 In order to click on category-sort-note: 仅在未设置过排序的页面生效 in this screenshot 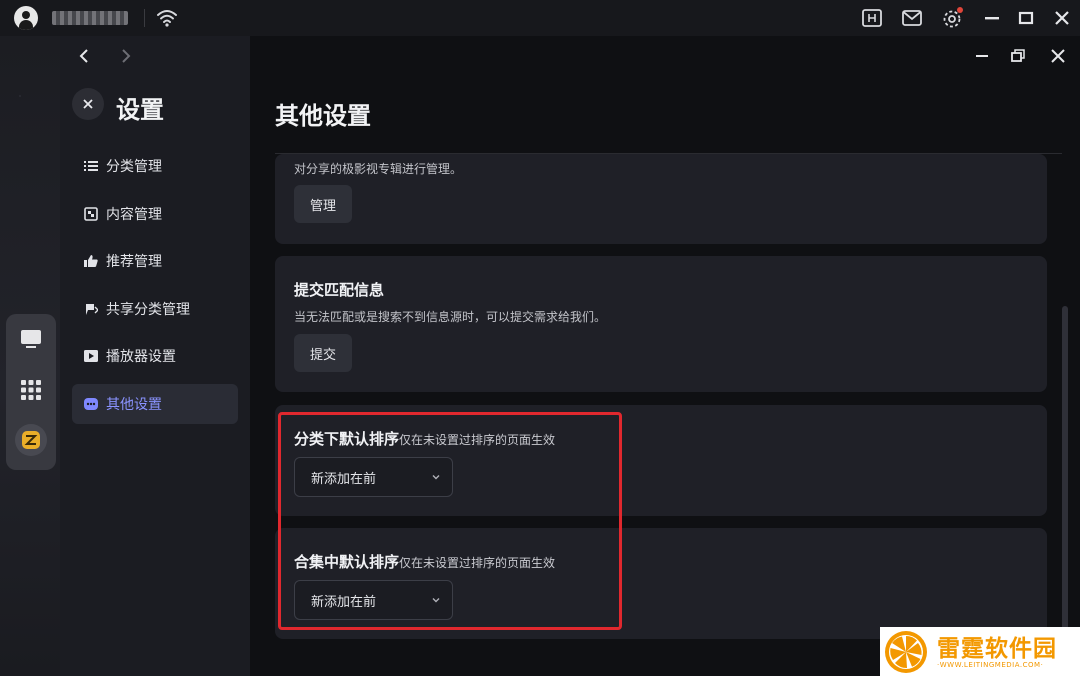, I will do `click(477, 440)`.